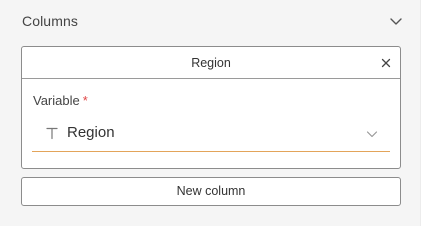 Image resolution: width=421 pixels, height=240 pixels. Describe the element at coordinates (50, 21) in the screenshot. I see `section-title: Columns` at that location.